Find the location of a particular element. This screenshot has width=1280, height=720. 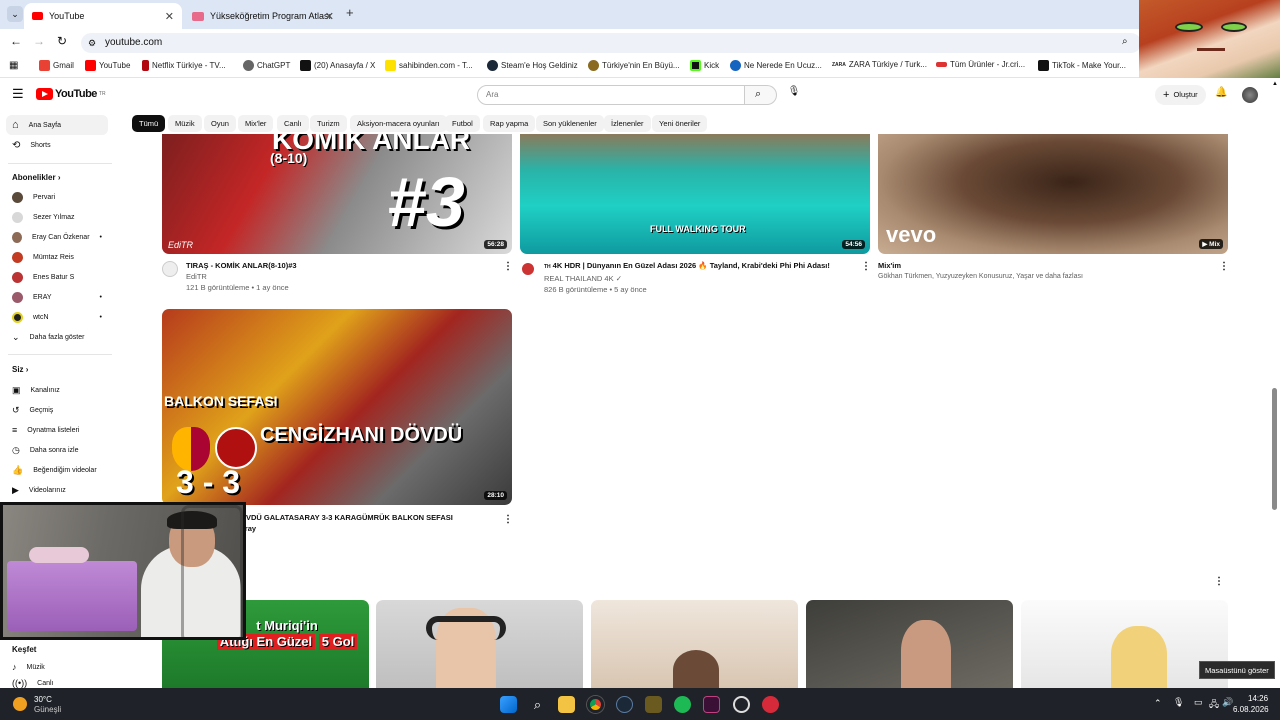

chip-football: Futbol is located at coordinates (462, 123).